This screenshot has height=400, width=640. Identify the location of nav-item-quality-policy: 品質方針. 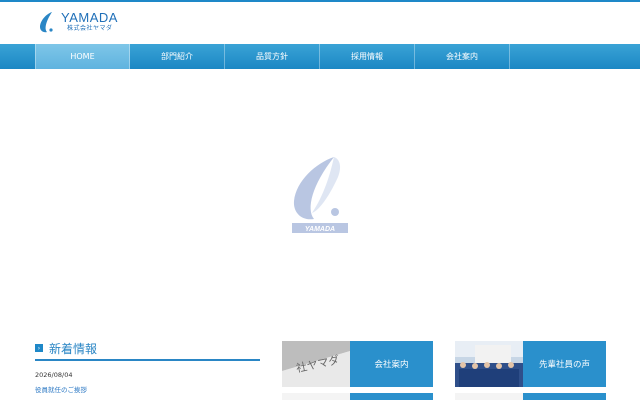
(272, 56).